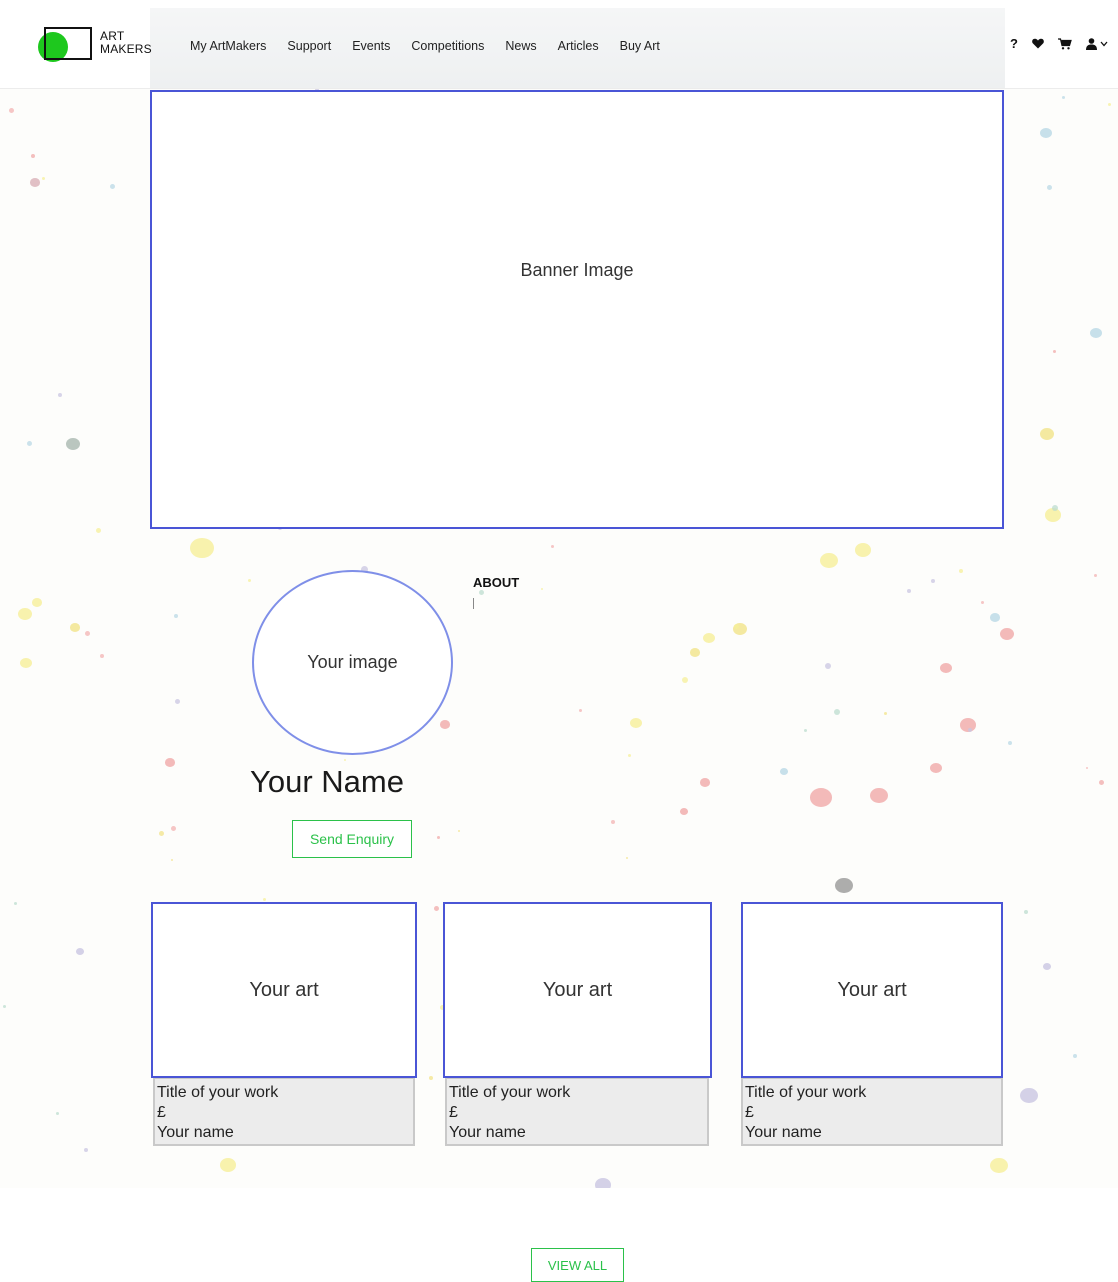  What do you see at coordinates (98, 46) in the screenshot?
I see `artmakers-logo: ART MAKERS` at bounding box center [98, 46].